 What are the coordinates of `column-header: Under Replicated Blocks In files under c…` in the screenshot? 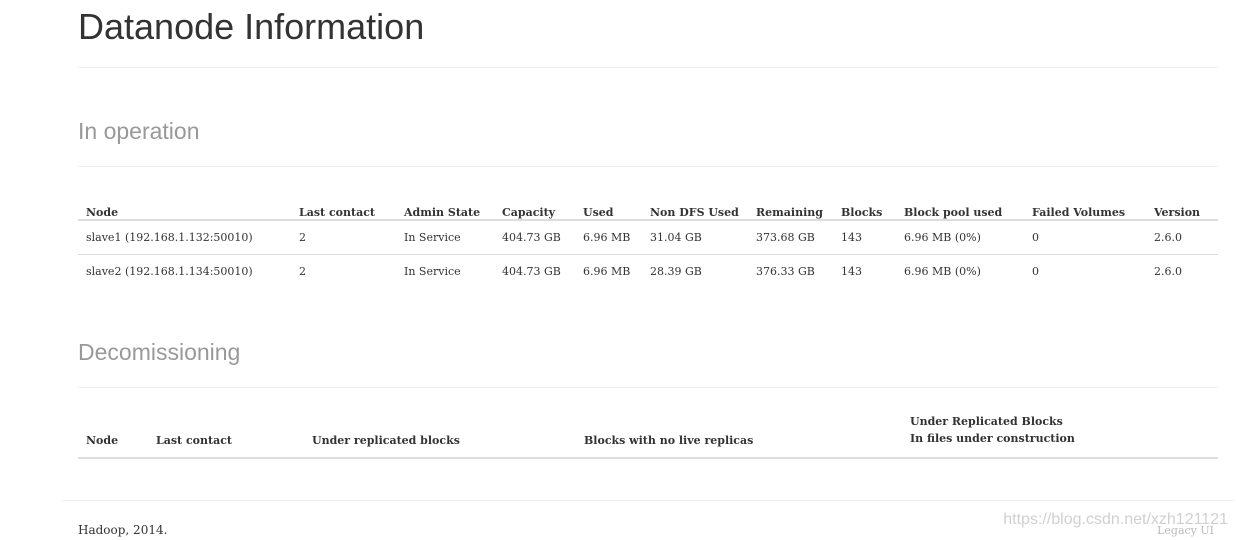 It's located at (1060, 433).